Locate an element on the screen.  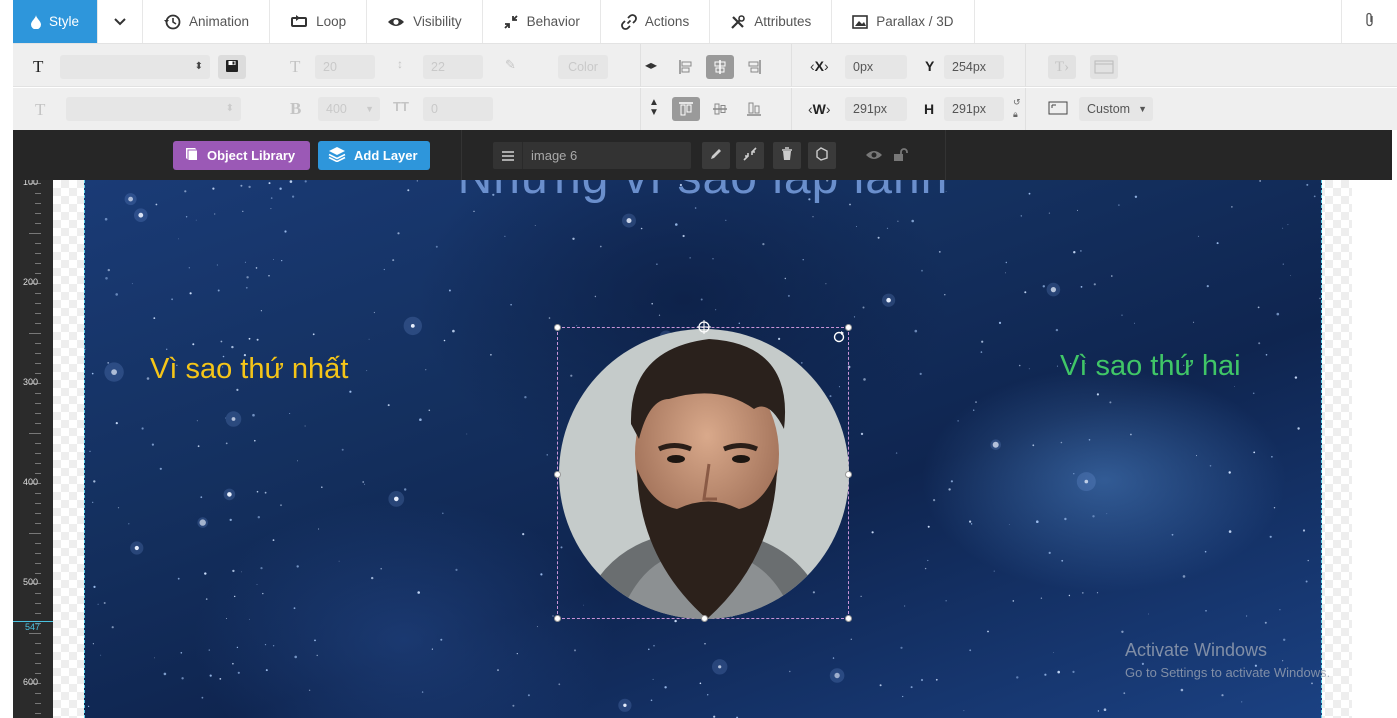
trash-icon is located at coordinates (787, 155).